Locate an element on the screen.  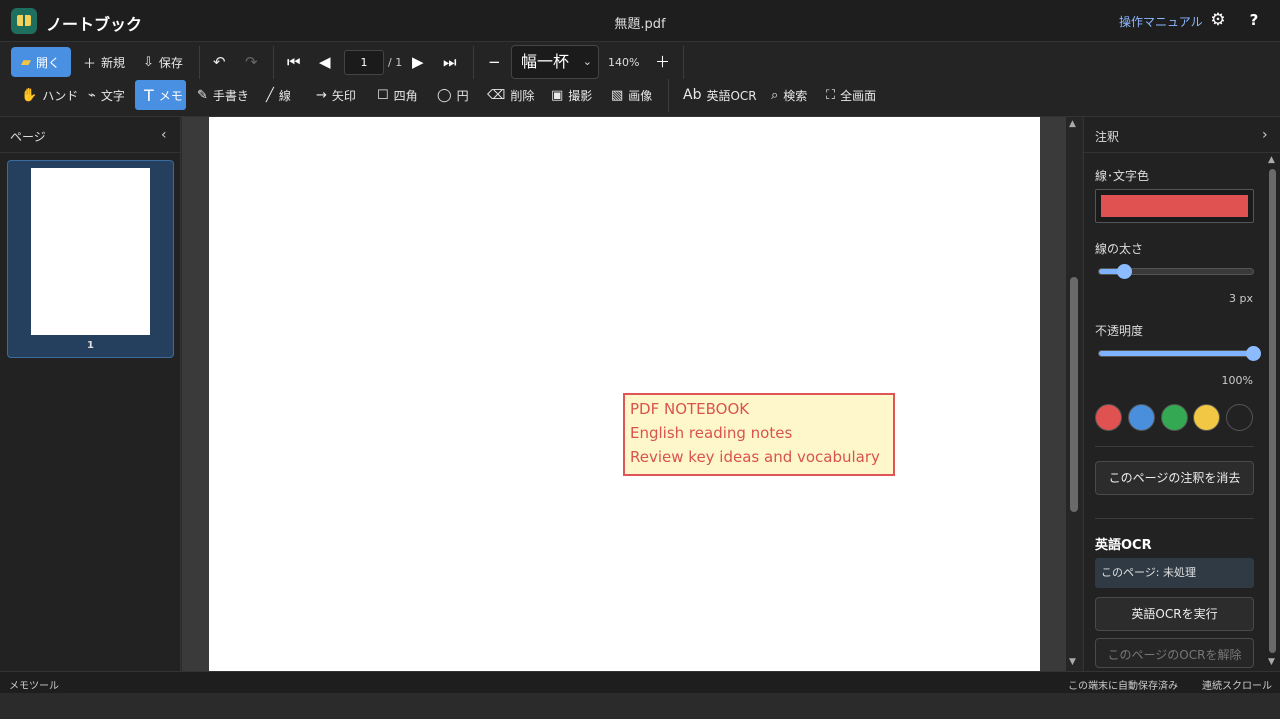
clear-ocr-button: このページのOCRを解除 is located at coordinates (1174, 653).